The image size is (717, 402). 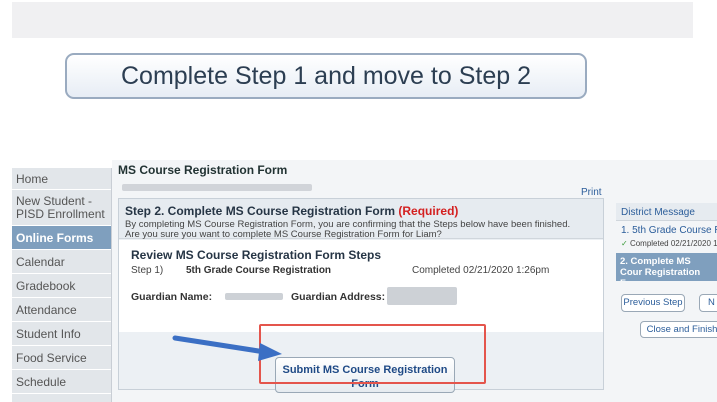 I want to click on step1-completed: ✓ Completed 02/21/2020 1, so click(x=669, y=243).